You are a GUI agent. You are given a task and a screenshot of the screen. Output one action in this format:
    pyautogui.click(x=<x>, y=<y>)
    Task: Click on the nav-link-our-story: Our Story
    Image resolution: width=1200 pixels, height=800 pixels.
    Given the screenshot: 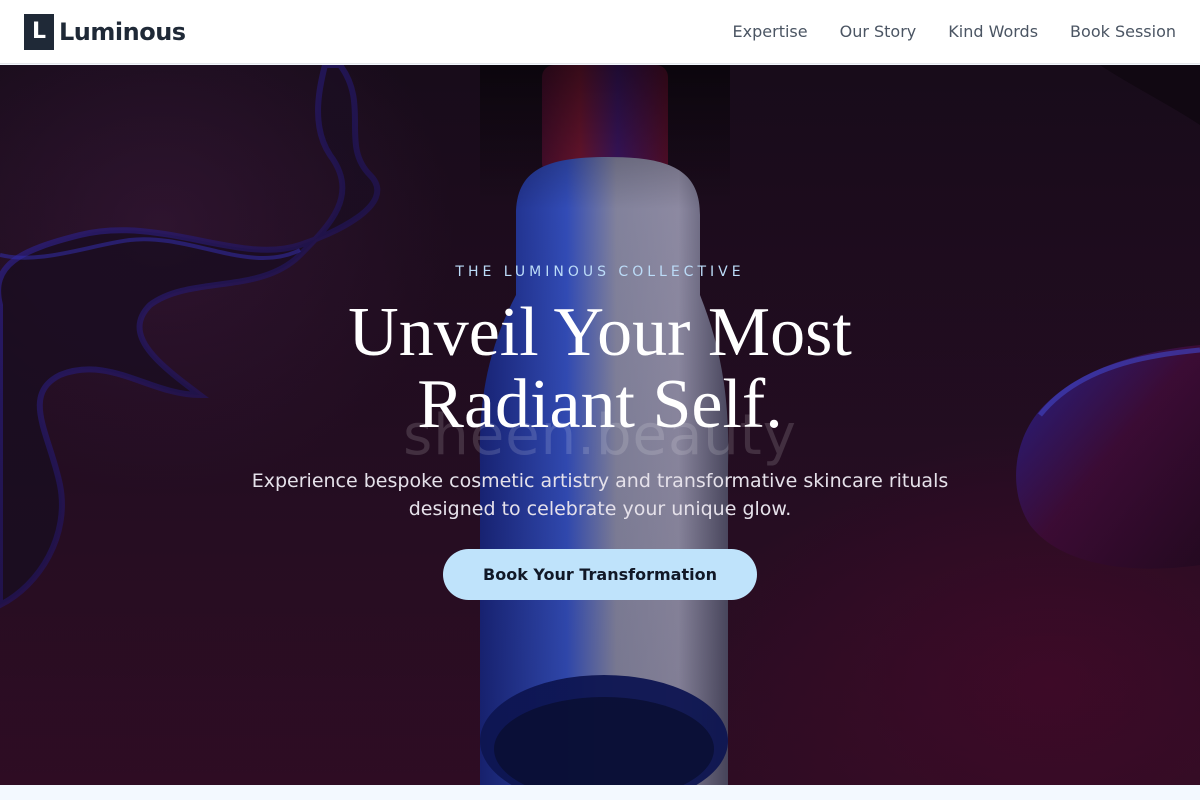 What is the action you would take?
    pyautogui.click(x=878, y=31)
    